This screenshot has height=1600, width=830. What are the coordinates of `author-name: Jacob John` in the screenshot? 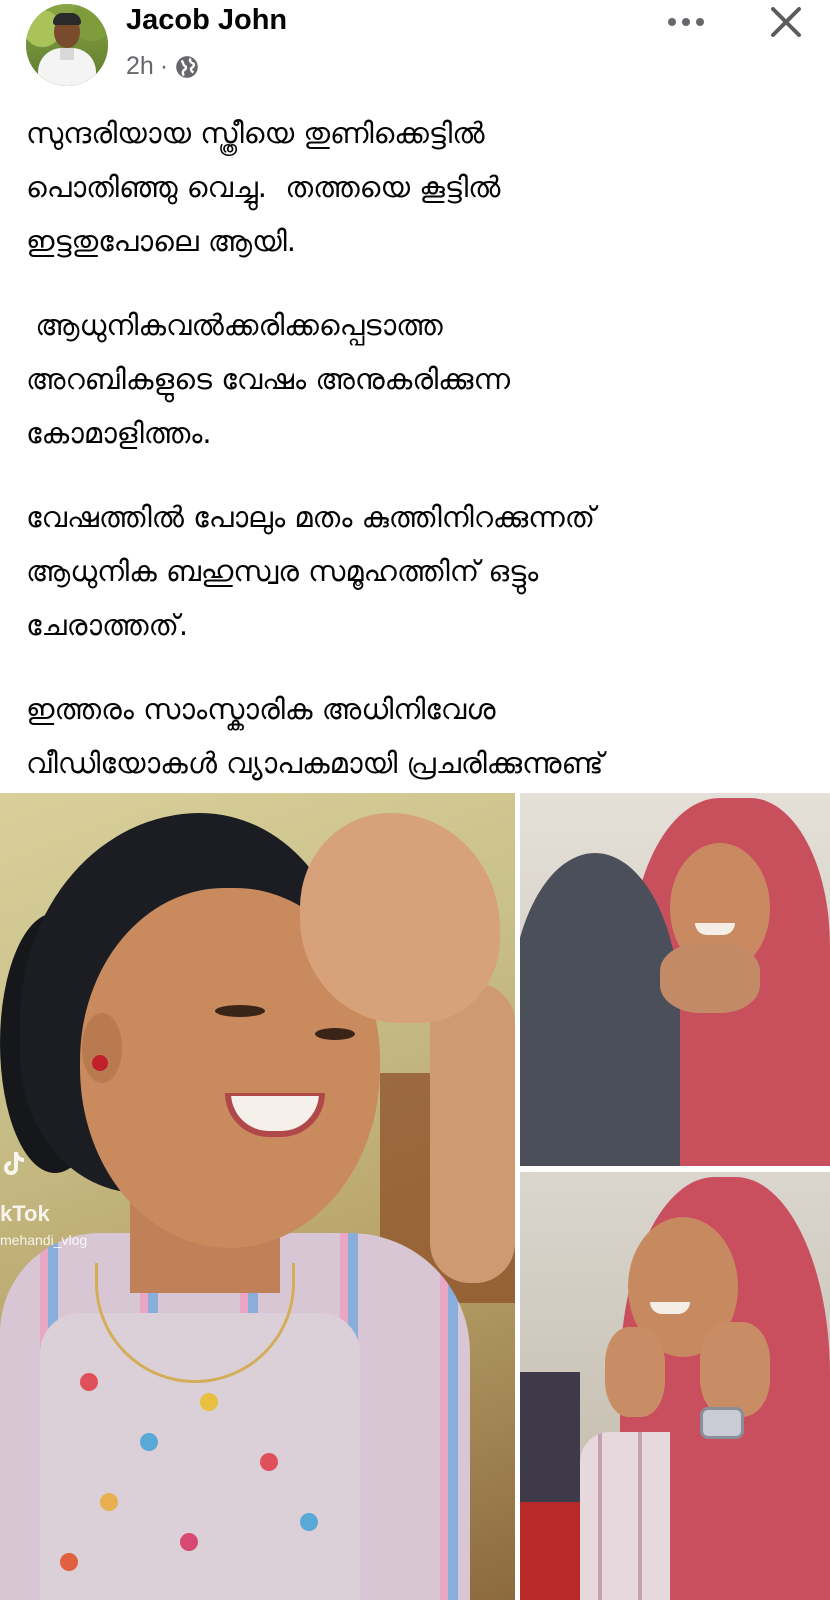 It's located at (206, 20).